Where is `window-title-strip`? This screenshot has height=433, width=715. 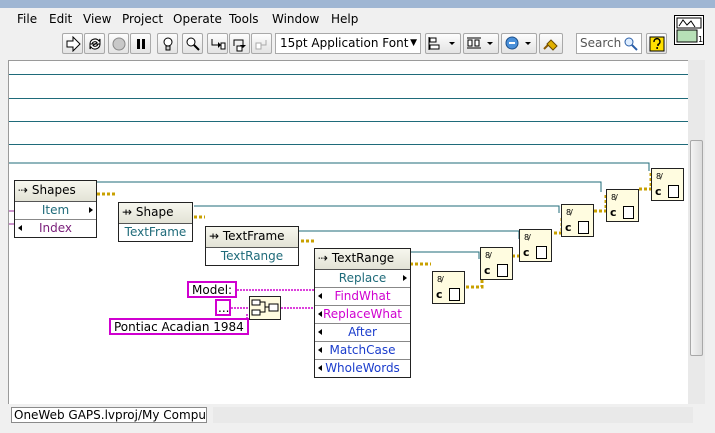
window-title-strip is located at coordinates (357, 4).